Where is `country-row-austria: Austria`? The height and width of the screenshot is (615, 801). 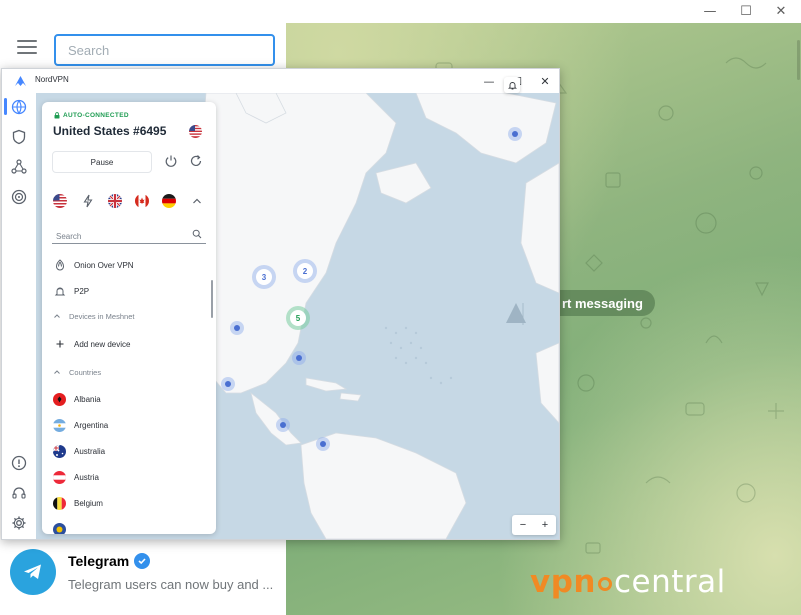
country-row-austria: Austria is located at coordinates (125, 477).